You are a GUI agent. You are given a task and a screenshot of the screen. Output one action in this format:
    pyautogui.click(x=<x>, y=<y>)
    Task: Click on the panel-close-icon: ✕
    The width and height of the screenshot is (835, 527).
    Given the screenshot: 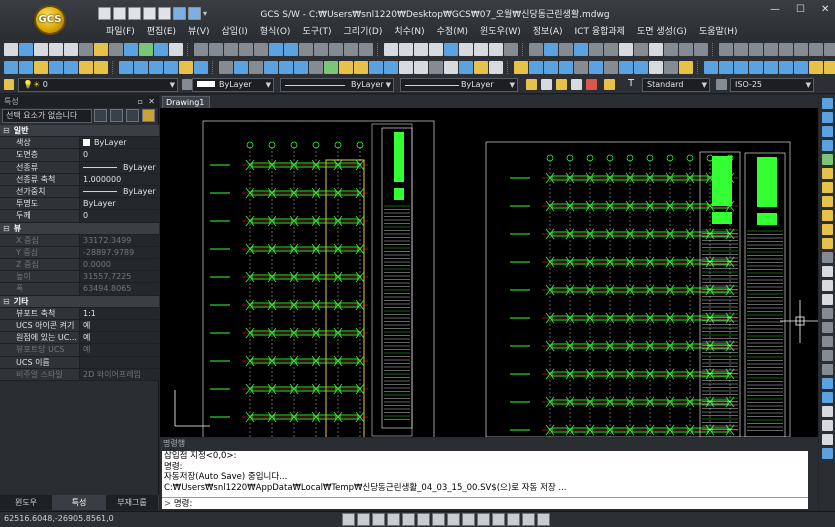 What is the action you would take?
    pyautogui.click(x=151, y=101)
    